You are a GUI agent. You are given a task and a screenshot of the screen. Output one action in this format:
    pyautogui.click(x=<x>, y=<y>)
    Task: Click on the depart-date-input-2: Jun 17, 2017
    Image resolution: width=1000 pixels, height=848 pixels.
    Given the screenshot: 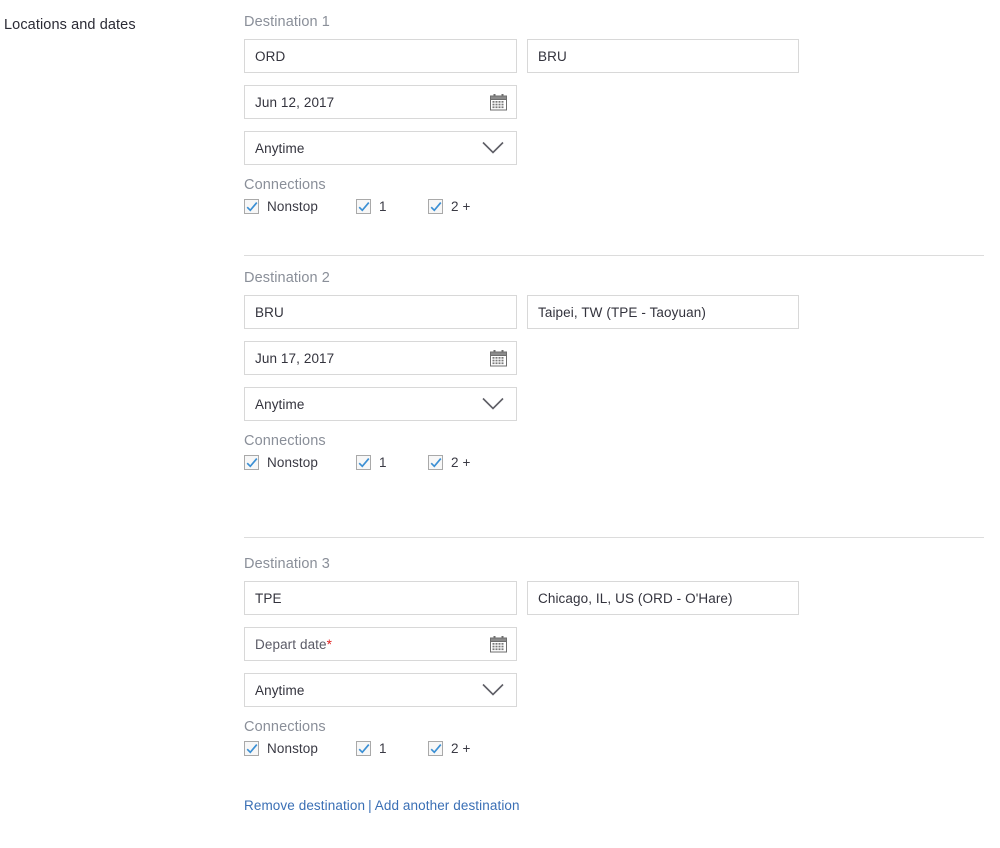 What is the action you would take?
    pyautogui.click(x=380, y=358)
    